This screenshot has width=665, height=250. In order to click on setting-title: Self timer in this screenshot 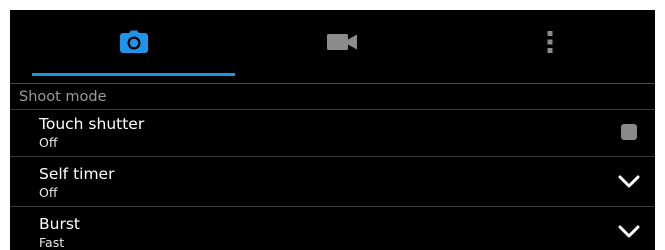, I will do `click(77, 174)`.